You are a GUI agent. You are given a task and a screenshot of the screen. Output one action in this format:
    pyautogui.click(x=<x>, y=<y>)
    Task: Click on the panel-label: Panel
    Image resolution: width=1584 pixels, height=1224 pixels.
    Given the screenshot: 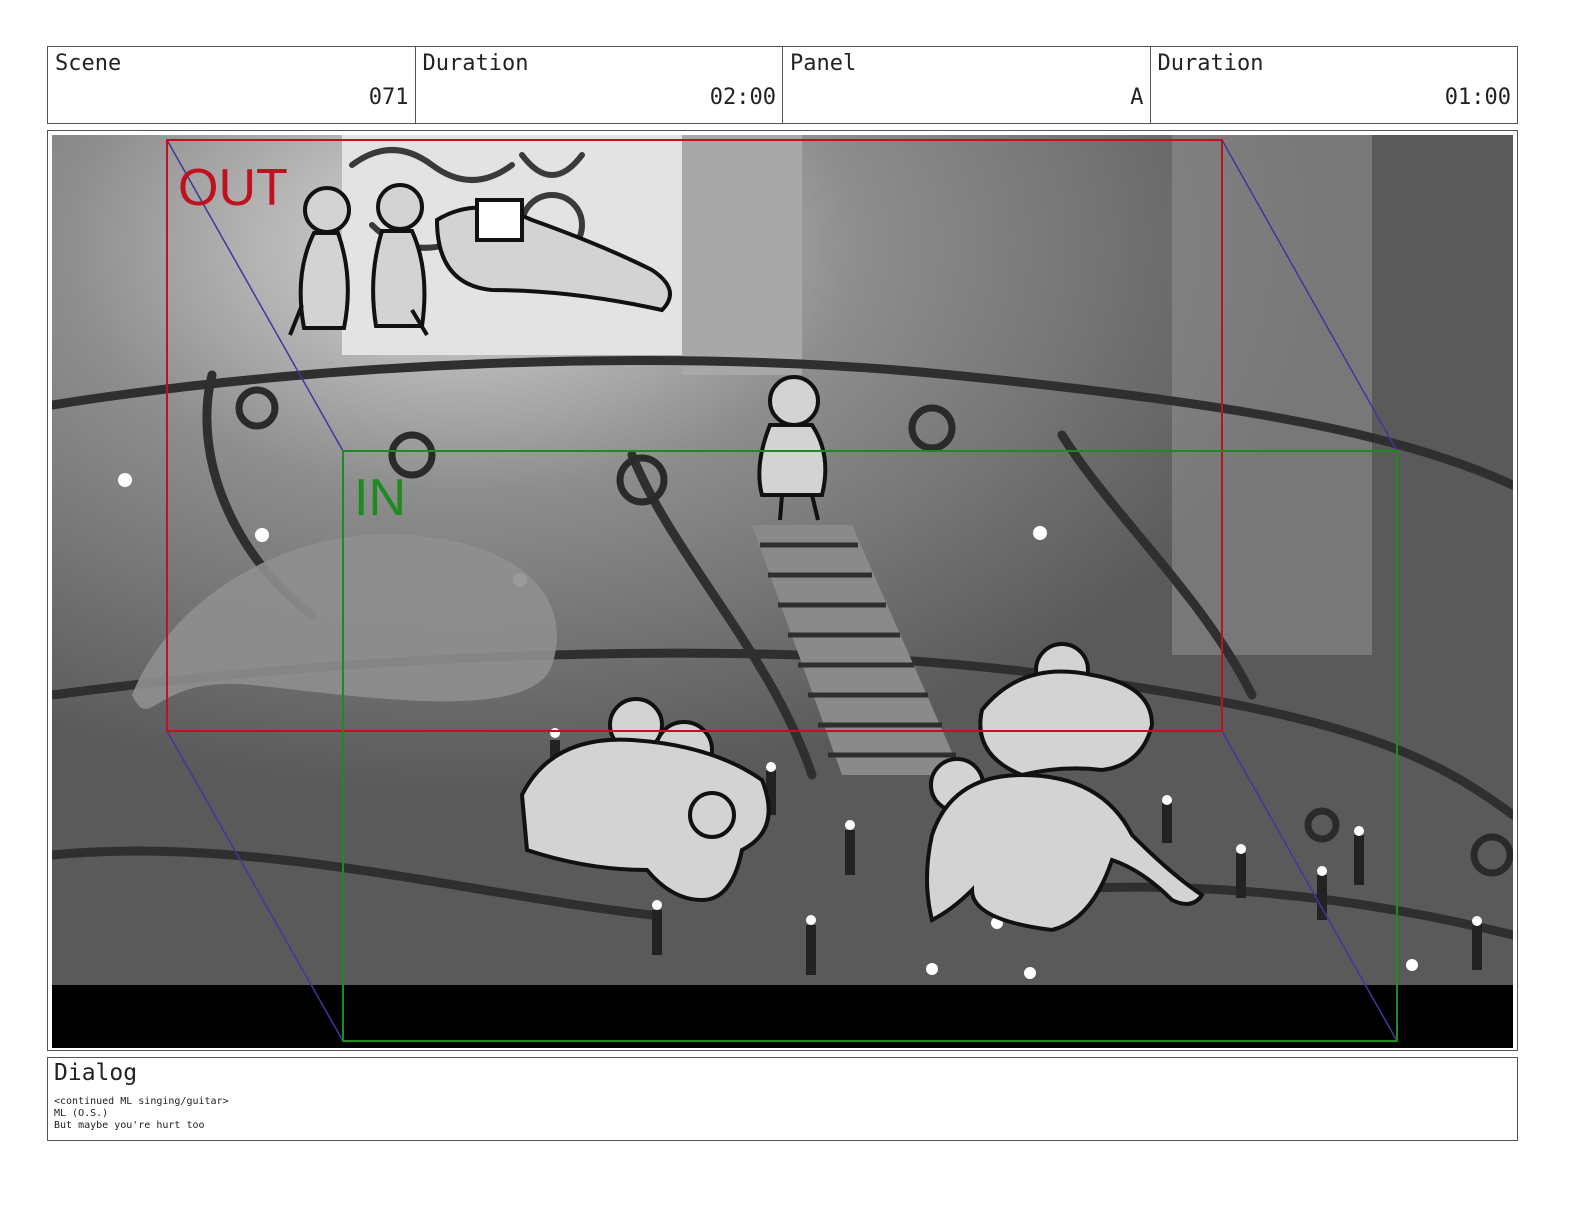 What is the action you would take?
    pyautogui.click(x=823, y=63)
    